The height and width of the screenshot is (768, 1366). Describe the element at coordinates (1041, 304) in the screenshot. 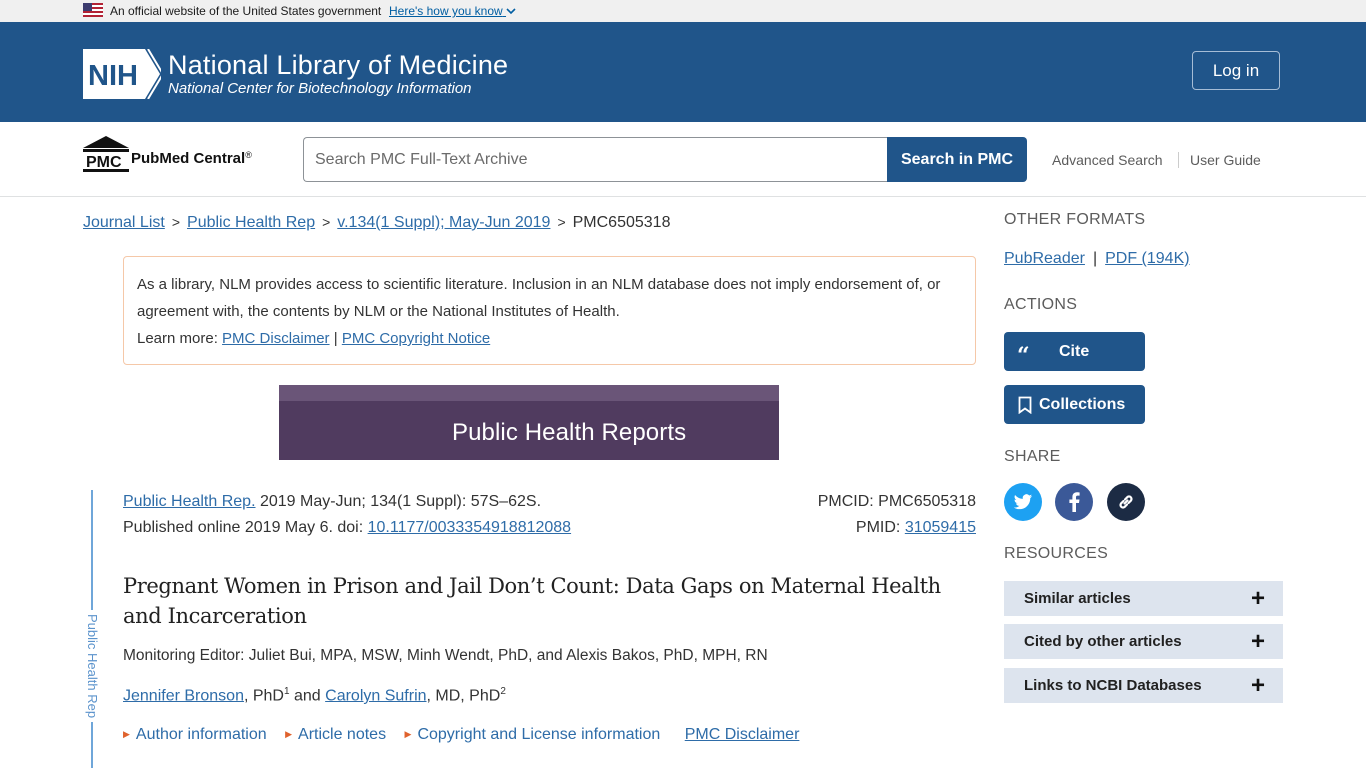

I see `actions-heading: ACTIONS` at that location.